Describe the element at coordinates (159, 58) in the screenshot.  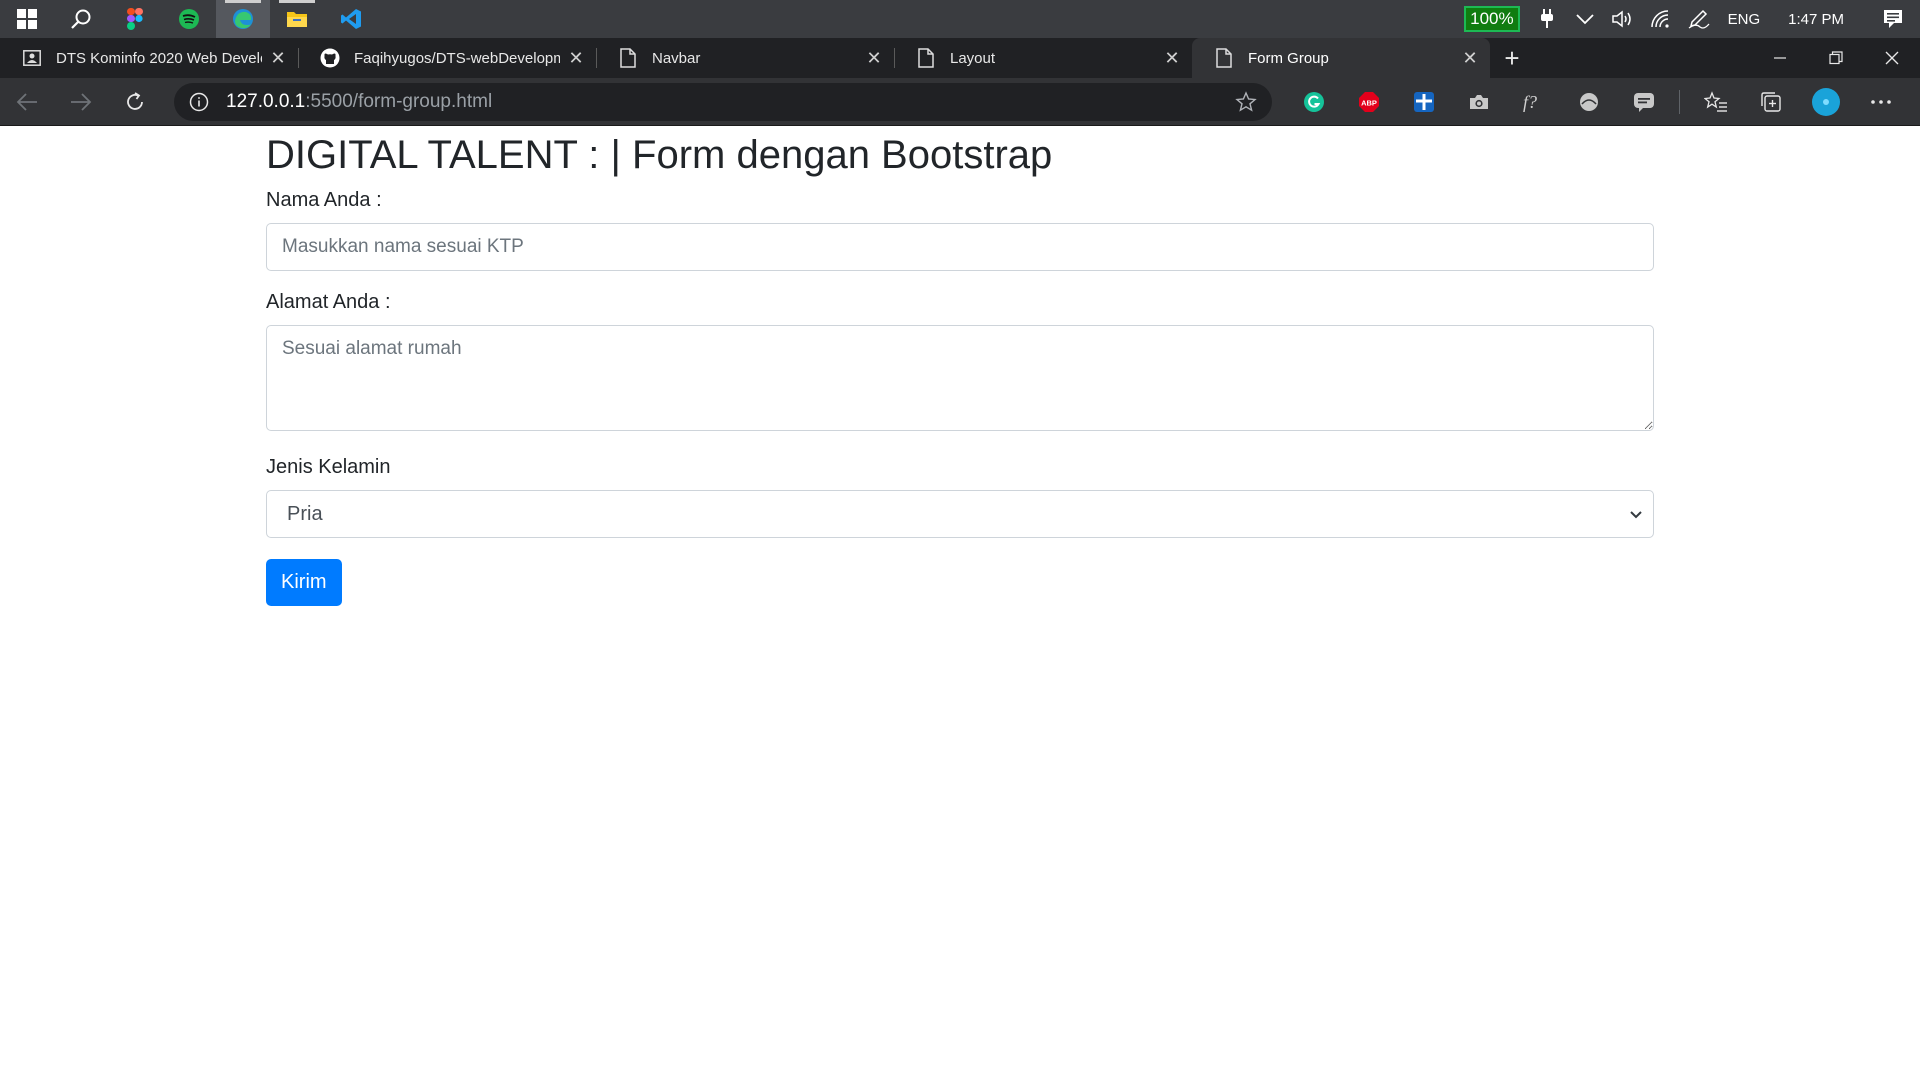
I see `tab-title: DTS Kominfo 2020 Web Developer` at that location.